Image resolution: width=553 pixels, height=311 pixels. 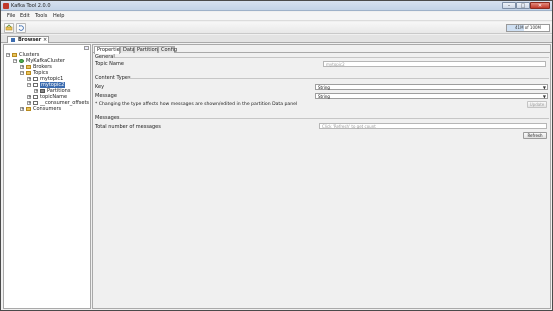 What do you see at coordinates (25, 16) in the screenshot?
I see `menu-edit: Edit` at bounding box center [25, 16].